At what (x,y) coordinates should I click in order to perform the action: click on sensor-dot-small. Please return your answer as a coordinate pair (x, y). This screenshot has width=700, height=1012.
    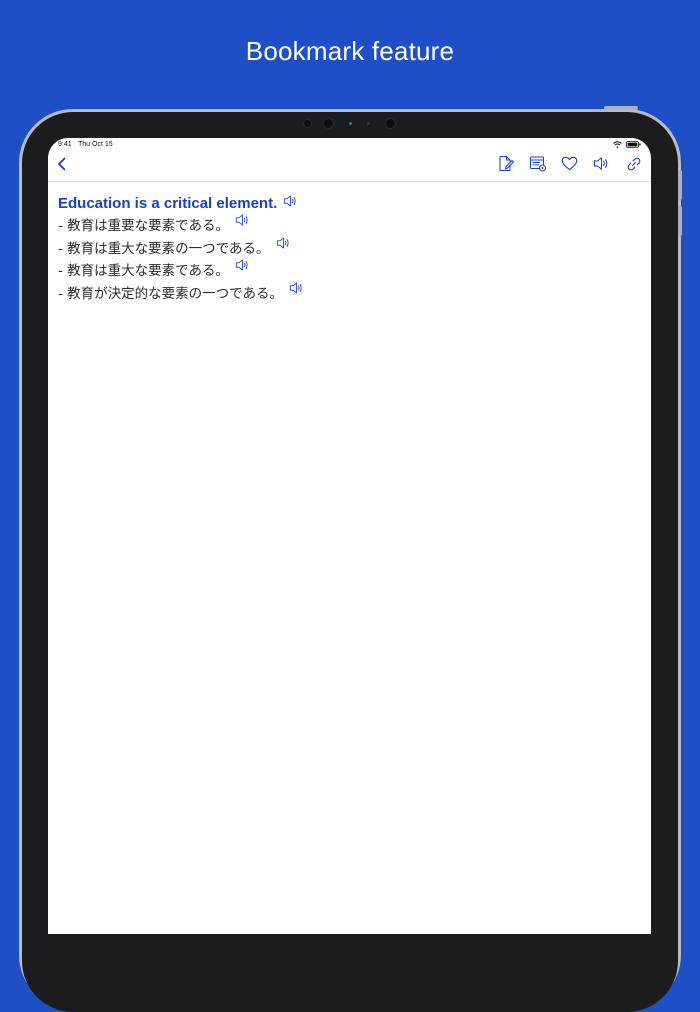
    Looking at the image, I should click on (368, 123).